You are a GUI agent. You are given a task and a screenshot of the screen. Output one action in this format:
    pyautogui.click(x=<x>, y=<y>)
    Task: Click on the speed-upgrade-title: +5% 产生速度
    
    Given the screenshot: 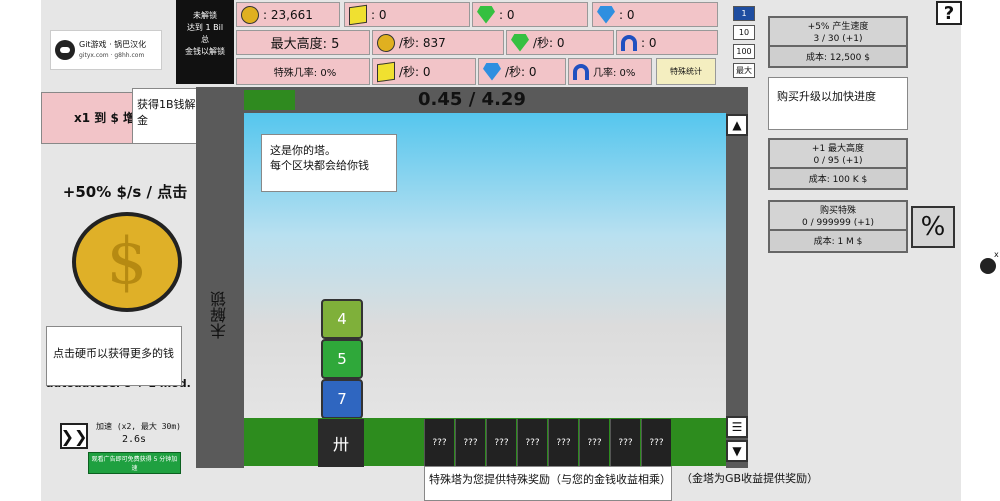 What is the action you would take?
    pyautogui.click(x=838, y=27)
    